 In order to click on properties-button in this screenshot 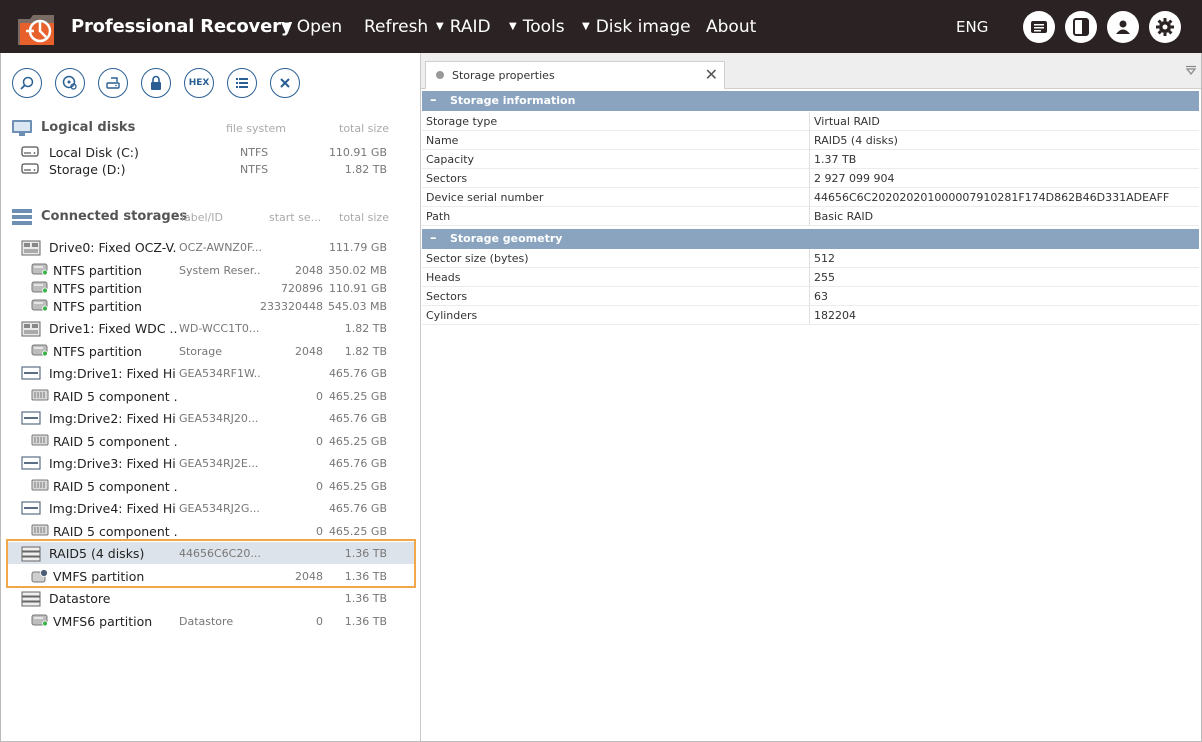, I will do `click(242, 83)`.